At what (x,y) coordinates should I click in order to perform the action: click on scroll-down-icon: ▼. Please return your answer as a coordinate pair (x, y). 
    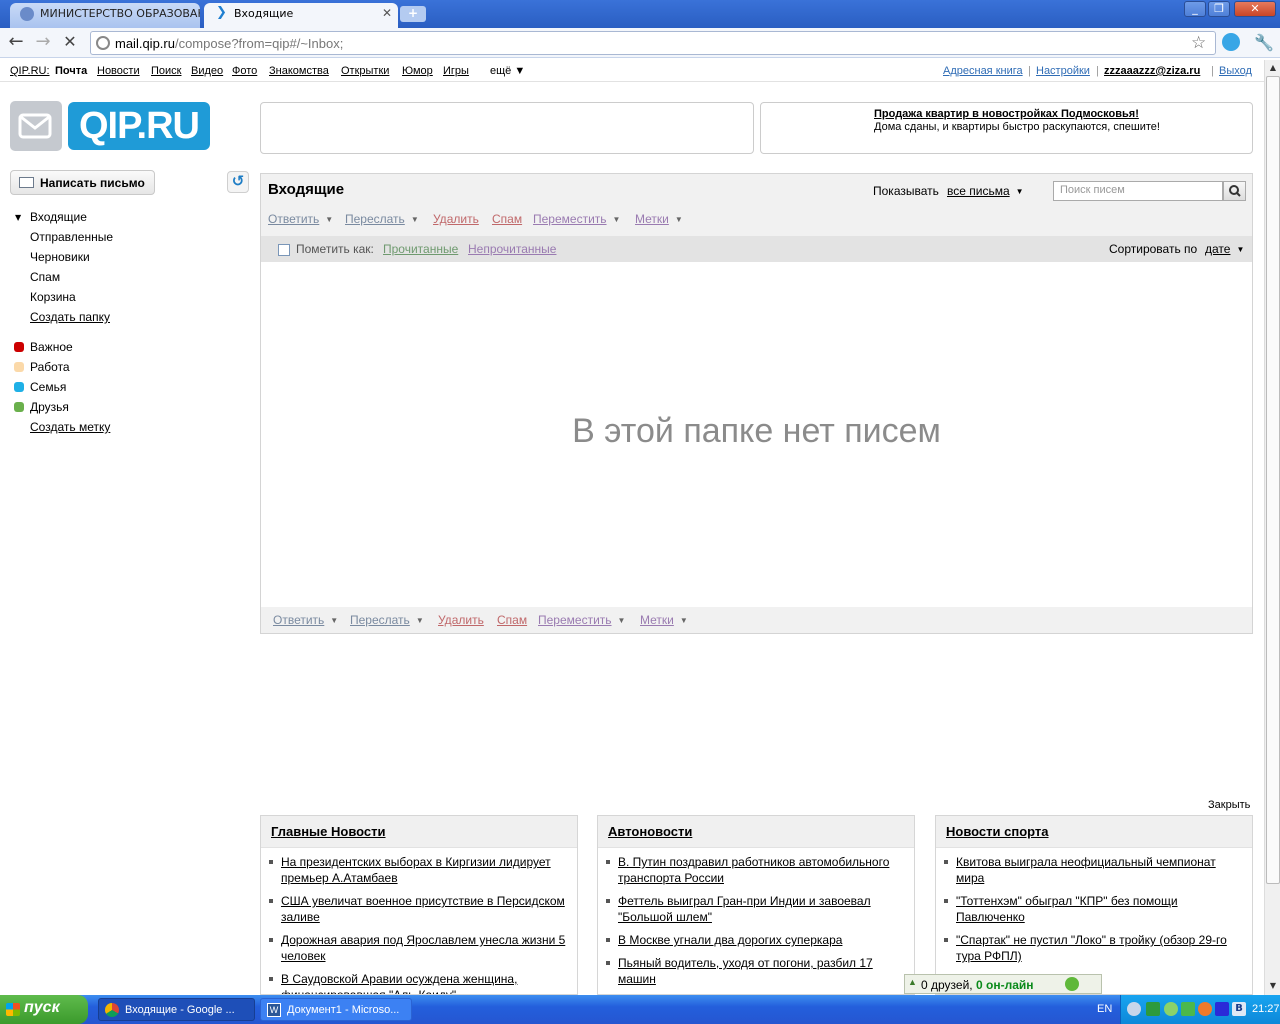
    Looking at the image, I should click on (1273, 986).